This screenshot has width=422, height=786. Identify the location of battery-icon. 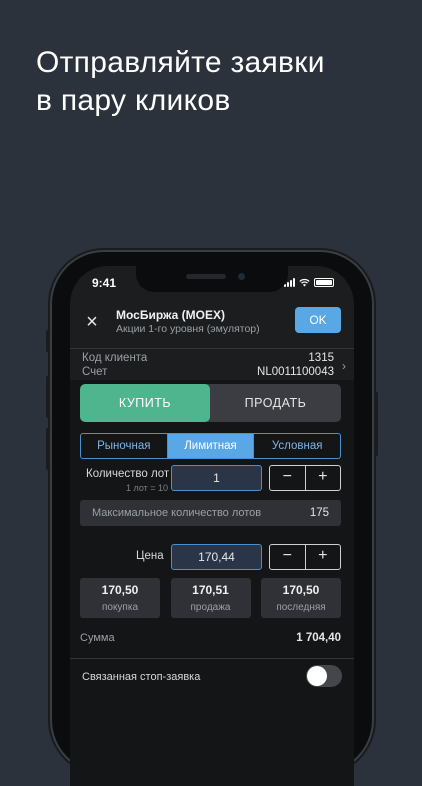
(324, 282).